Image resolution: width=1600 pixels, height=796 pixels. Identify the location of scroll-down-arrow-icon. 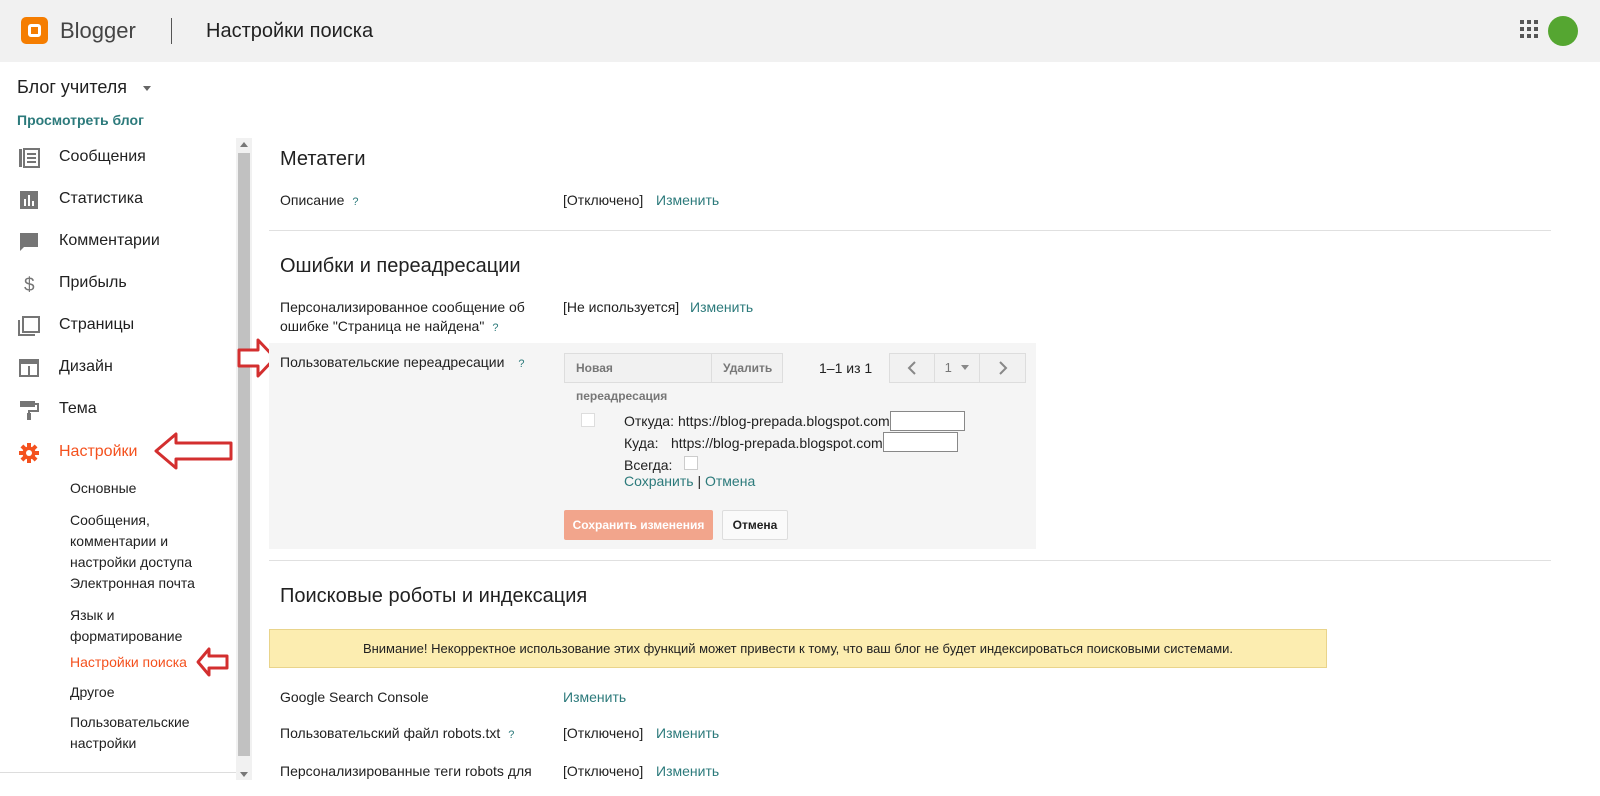
(244, 774).